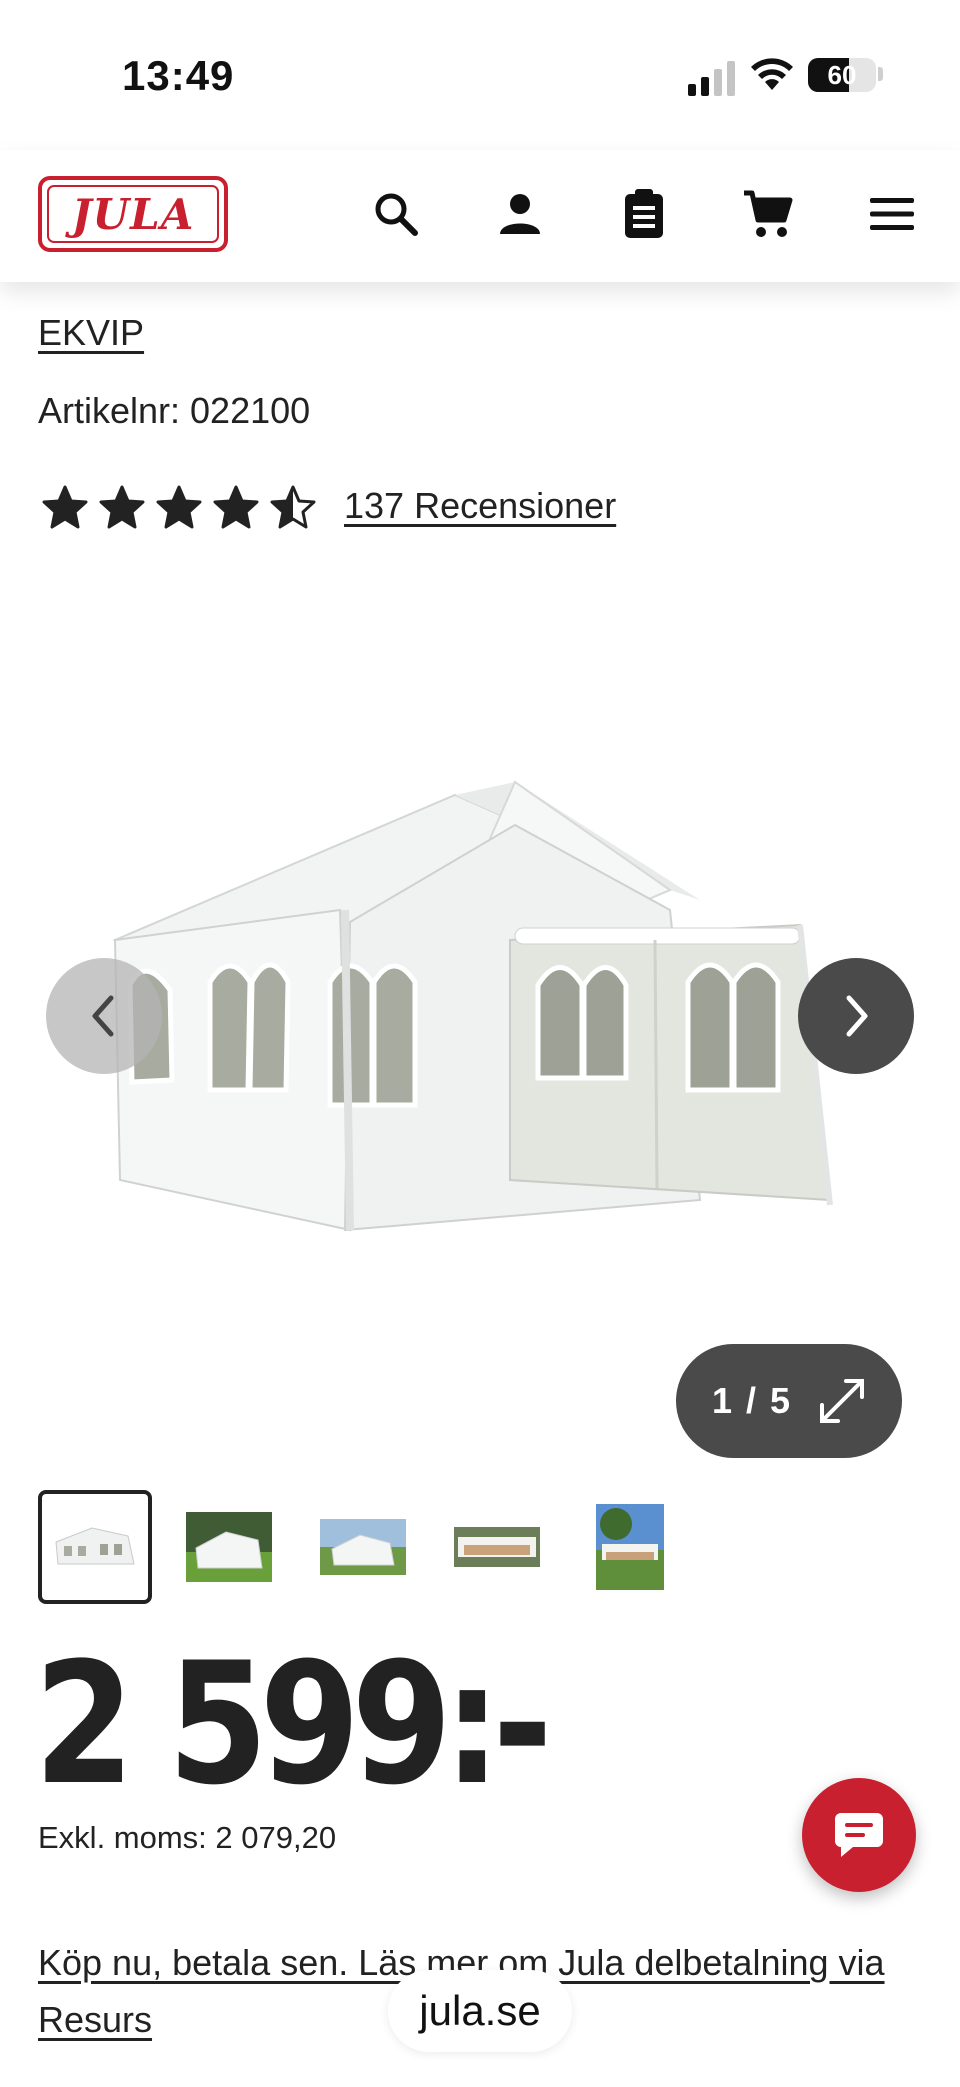  I want to click on account-icon, so click(520, 214).